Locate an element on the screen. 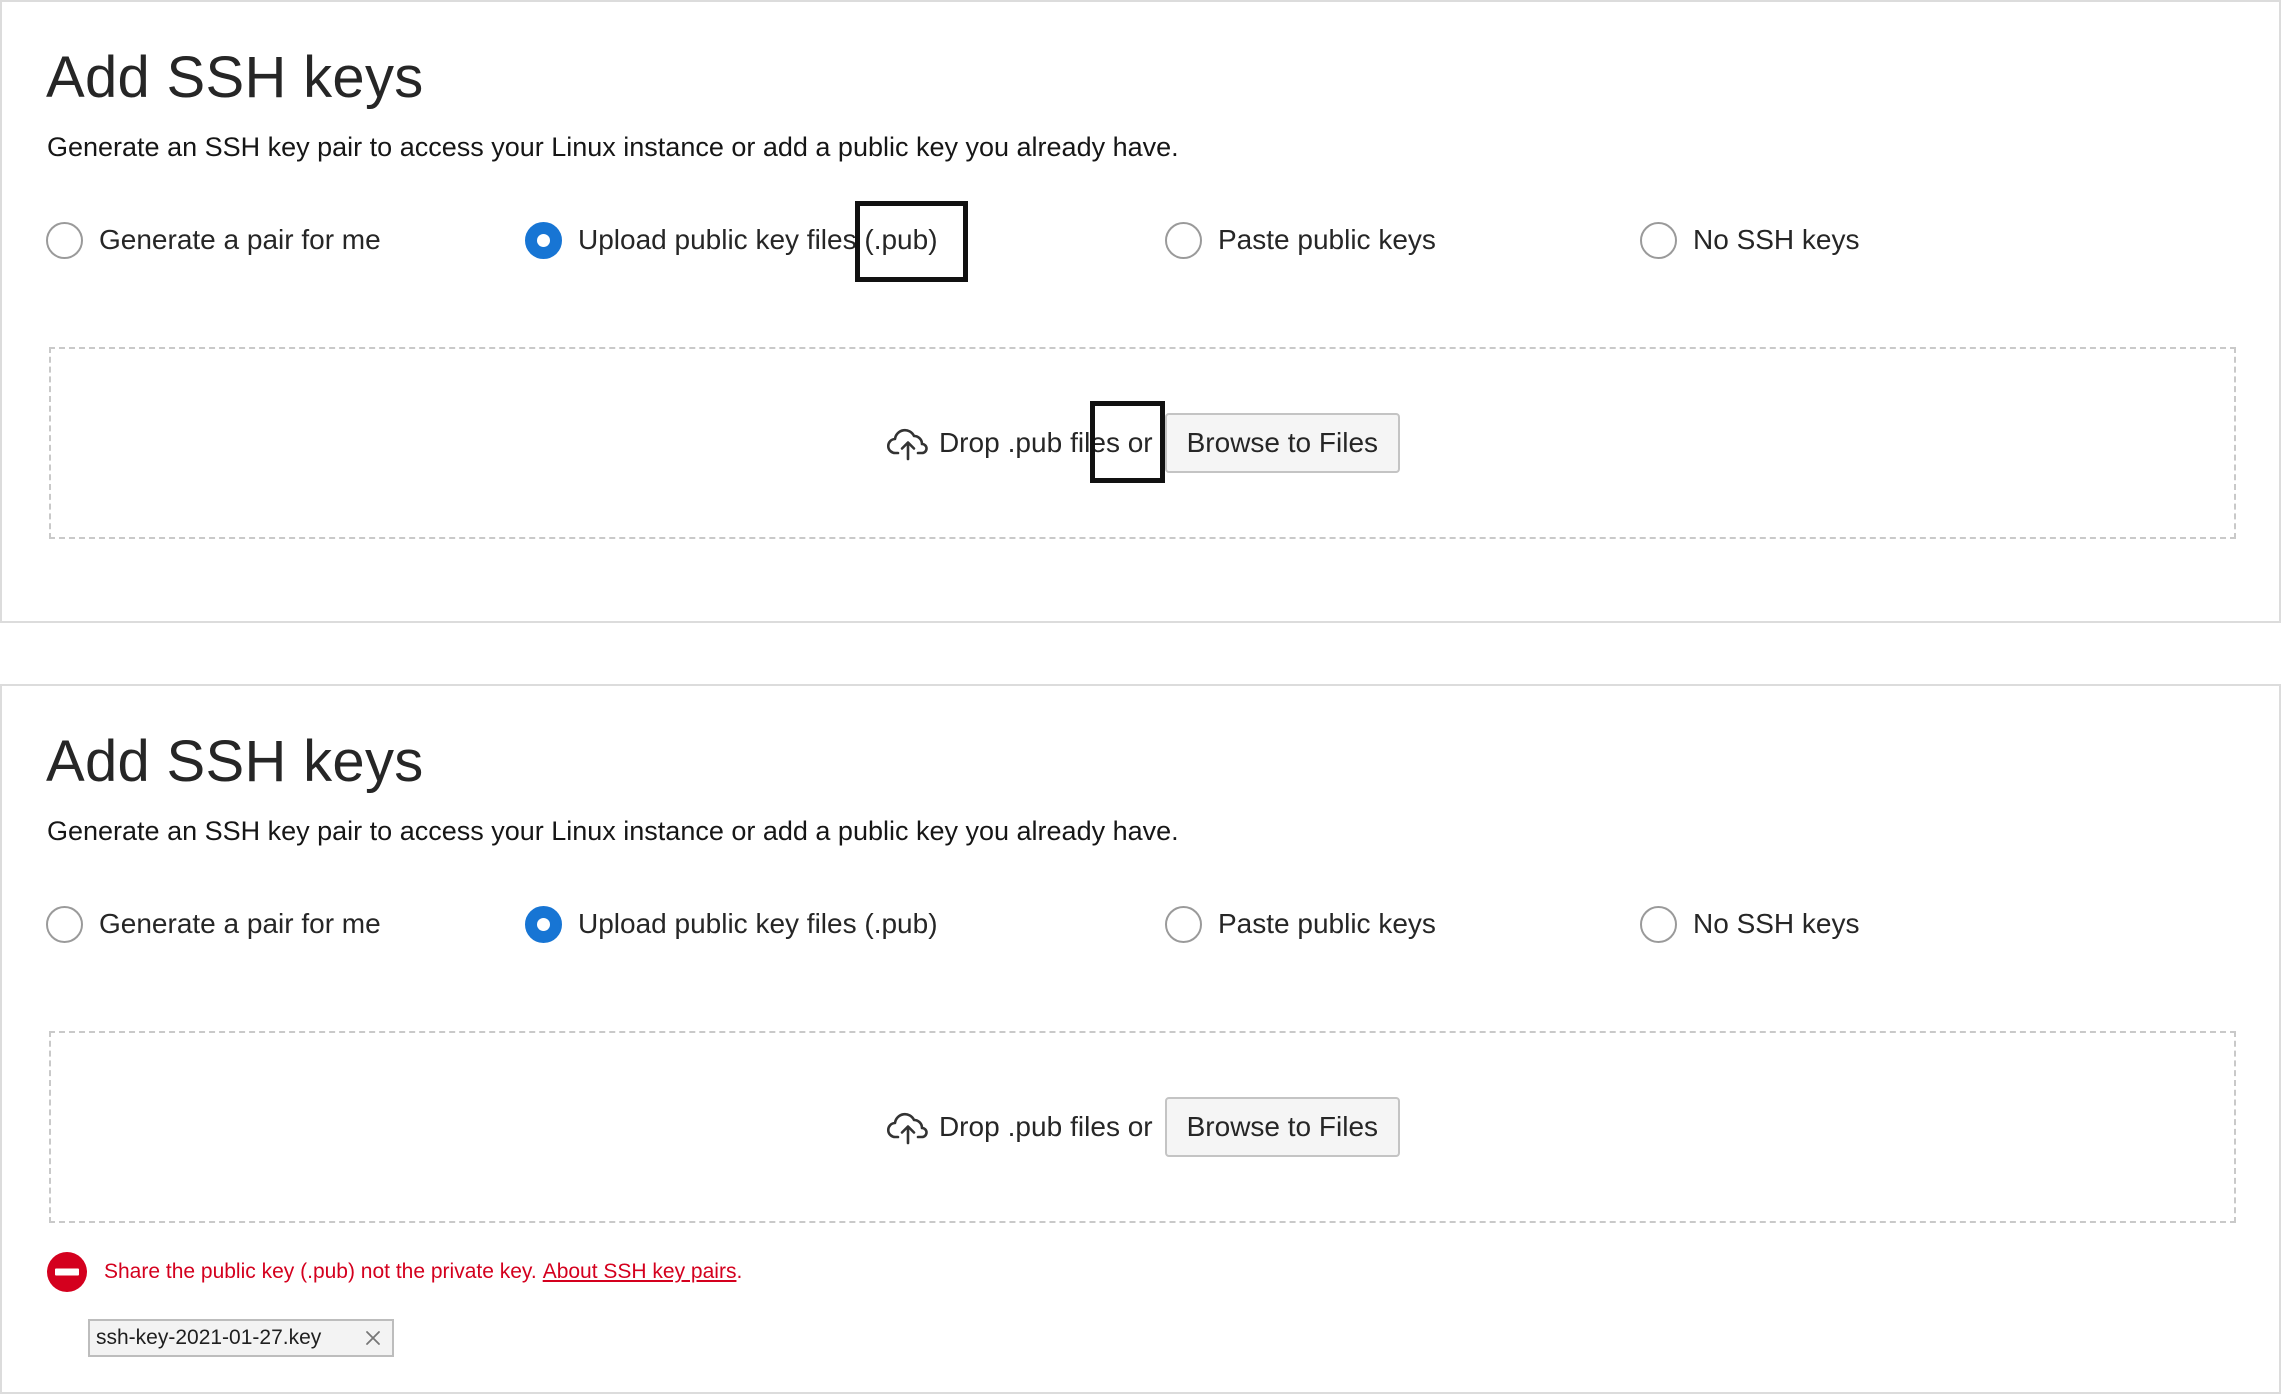 Image resolution: width=2282 pixels, height=1394 pixels. close-icon is located at coordinates (373, 1338).